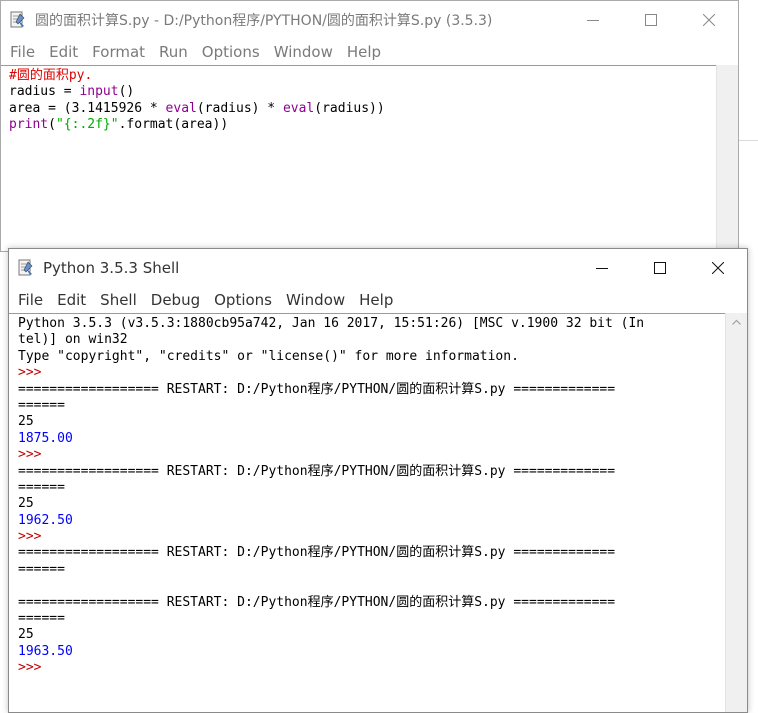 The height and width of the screenshot is (713, 758). I want to click on shell-maximize-button, so click(660, 268).